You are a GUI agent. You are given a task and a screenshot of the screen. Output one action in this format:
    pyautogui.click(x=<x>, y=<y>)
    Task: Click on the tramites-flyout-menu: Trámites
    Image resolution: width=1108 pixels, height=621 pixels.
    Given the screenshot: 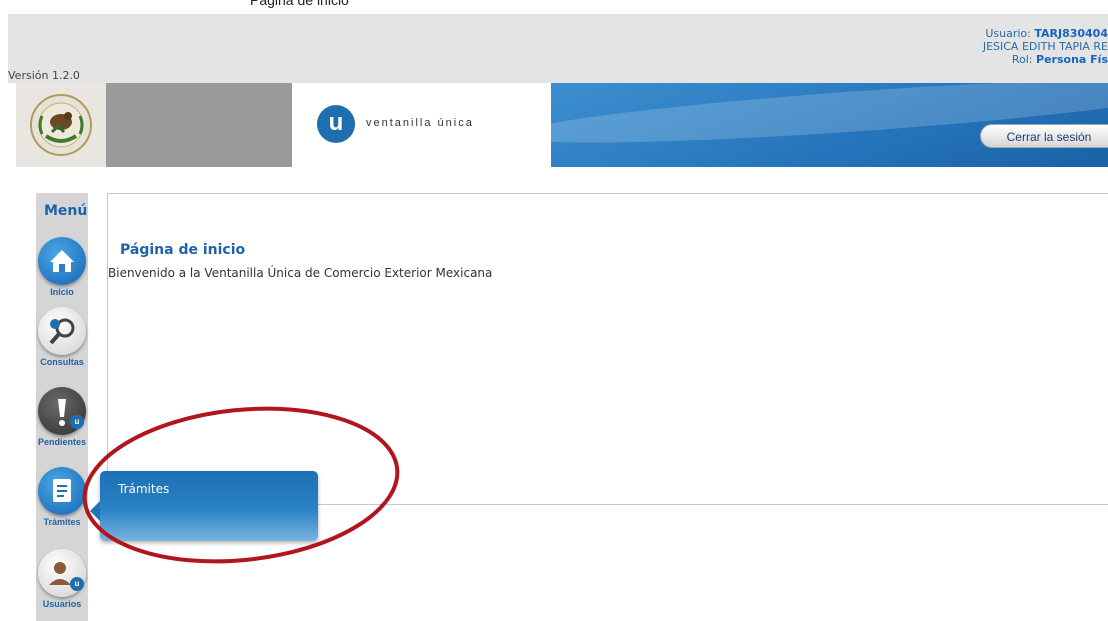 What is the action you would take?
    pyautogui.click(x=204, y=506)
    